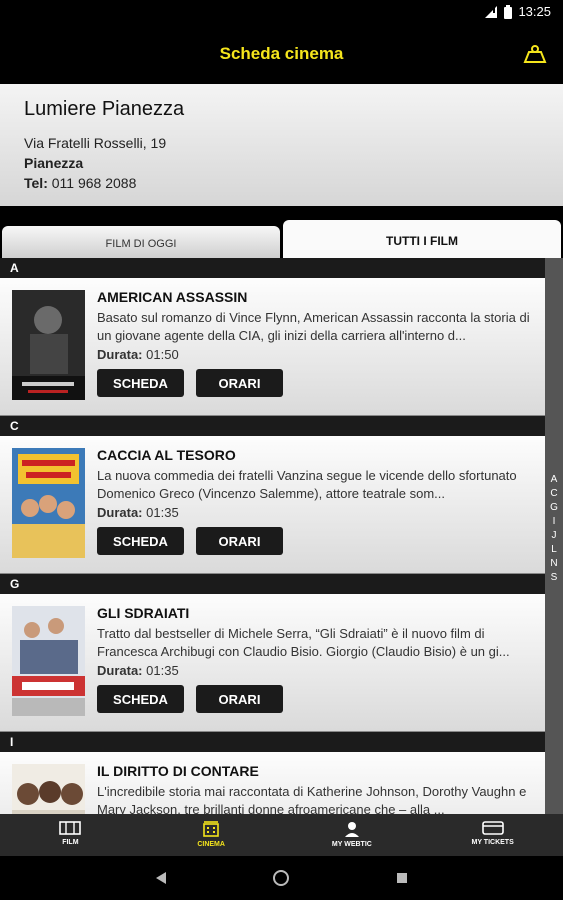 The height and width of the screenshot is (900, 563). I want to click on nav-film: FILM, so click(70, 835).